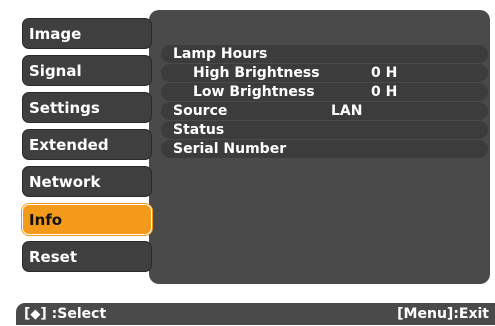  Describe the element at coordinates (255, 314) in the screenshot. I see `help-bar: [◆] :Select [Menu]:Exit` at that location.